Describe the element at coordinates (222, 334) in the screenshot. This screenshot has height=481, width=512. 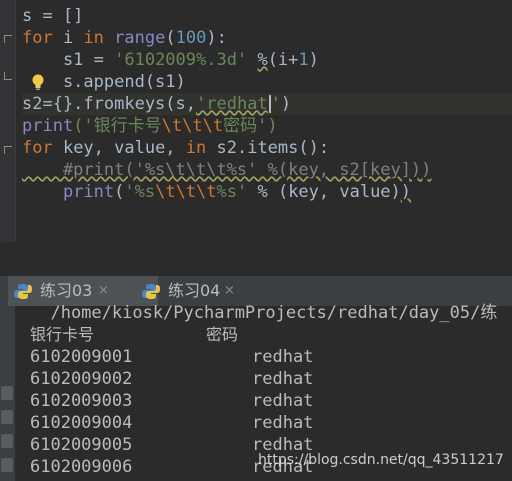
I see `console-header-password: 密码` at that location.